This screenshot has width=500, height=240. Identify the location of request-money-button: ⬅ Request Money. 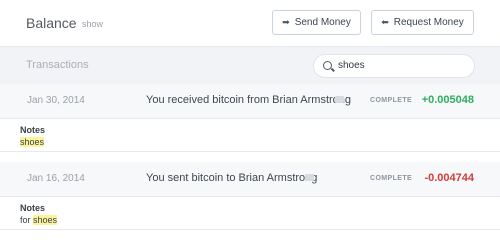
(422, 22).